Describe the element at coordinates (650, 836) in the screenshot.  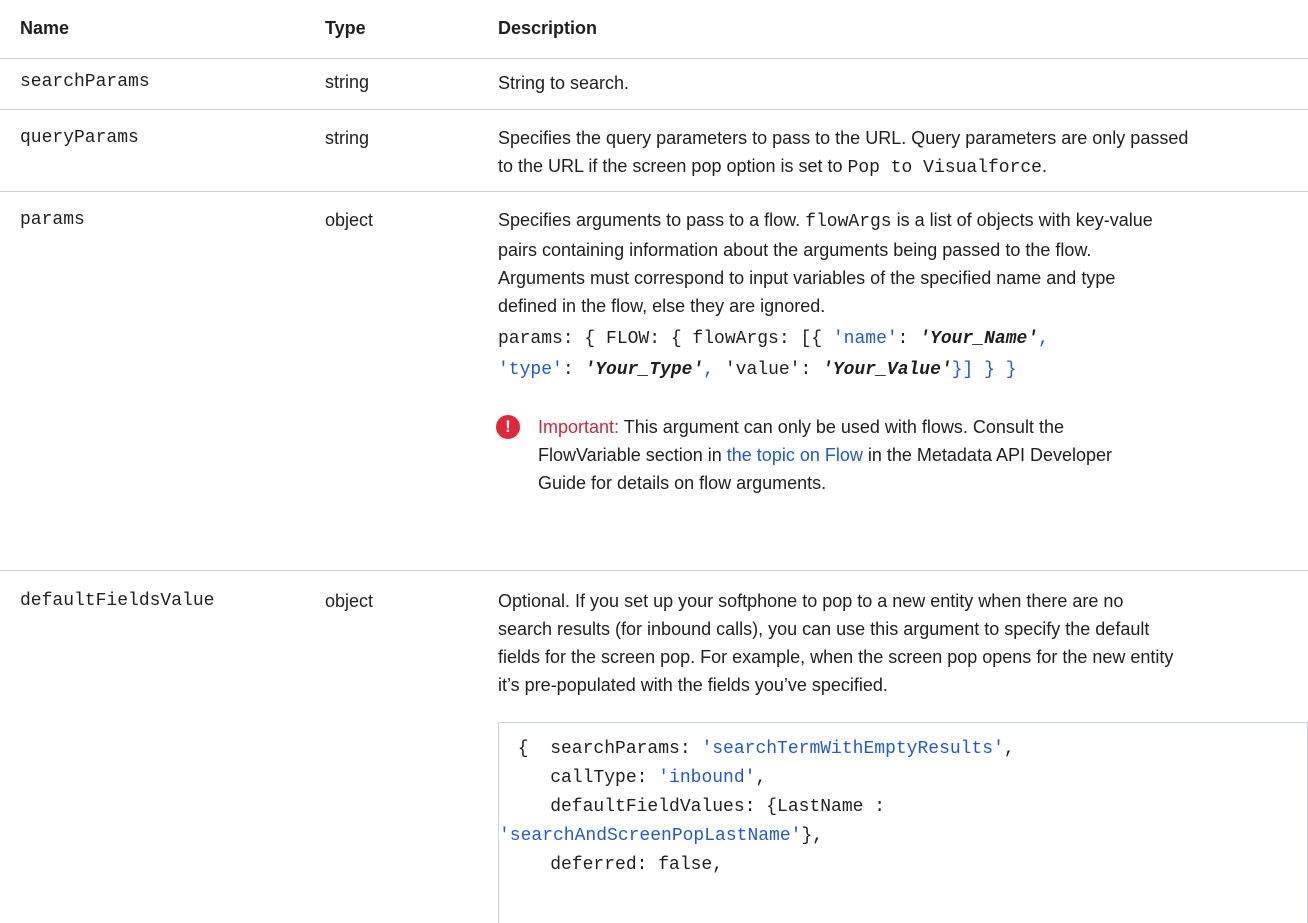
I see `code-string: 'searchAndScreenPopLastName'` at that location.